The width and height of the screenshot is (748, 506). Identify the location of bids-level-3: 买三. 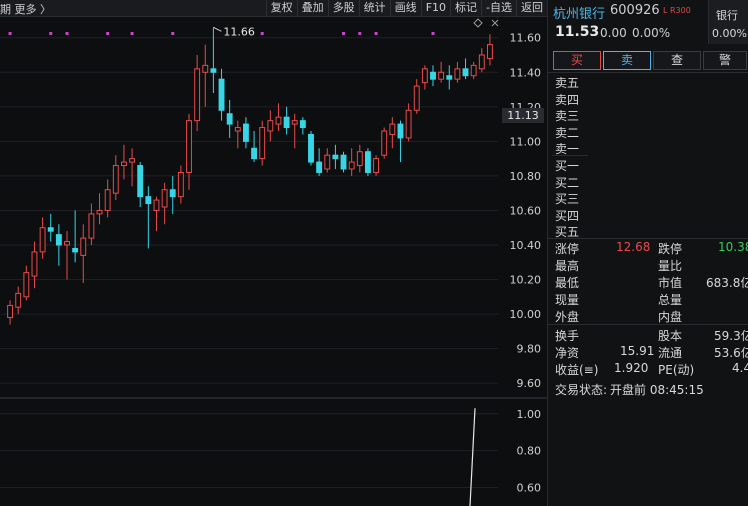
(567, 199).